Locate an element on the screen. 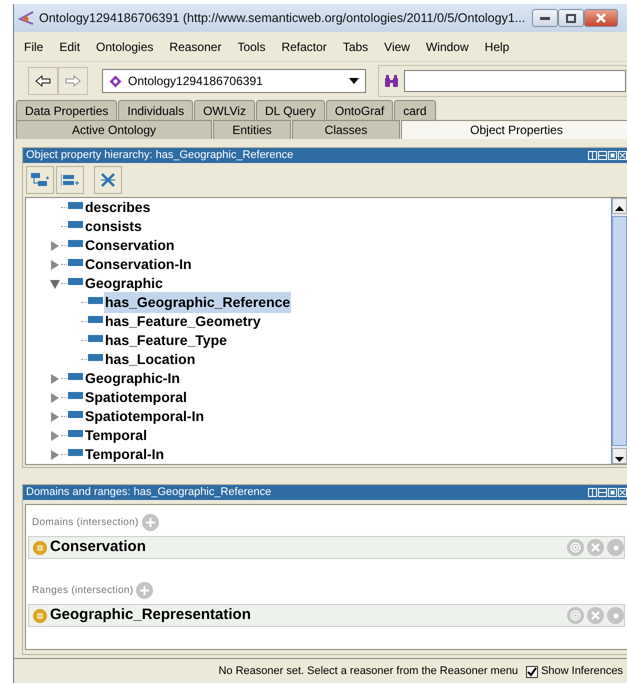 The image size is (627, 683). tree-item: Conservation-In is located at coordinates (138, 264).